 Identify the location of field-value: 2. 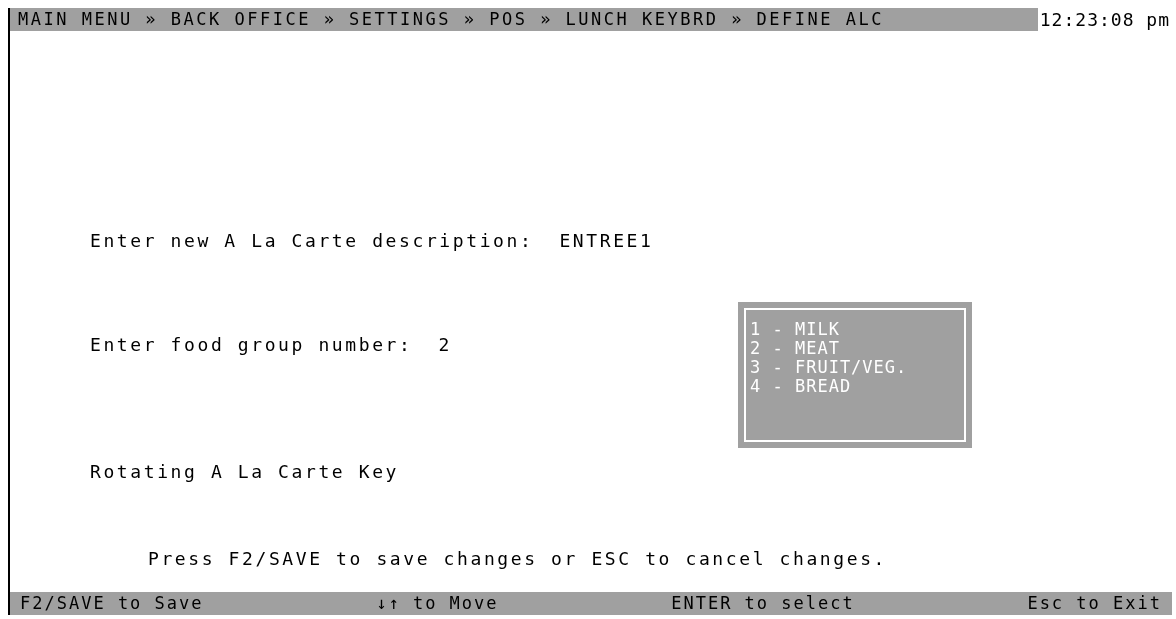
(445, 344).